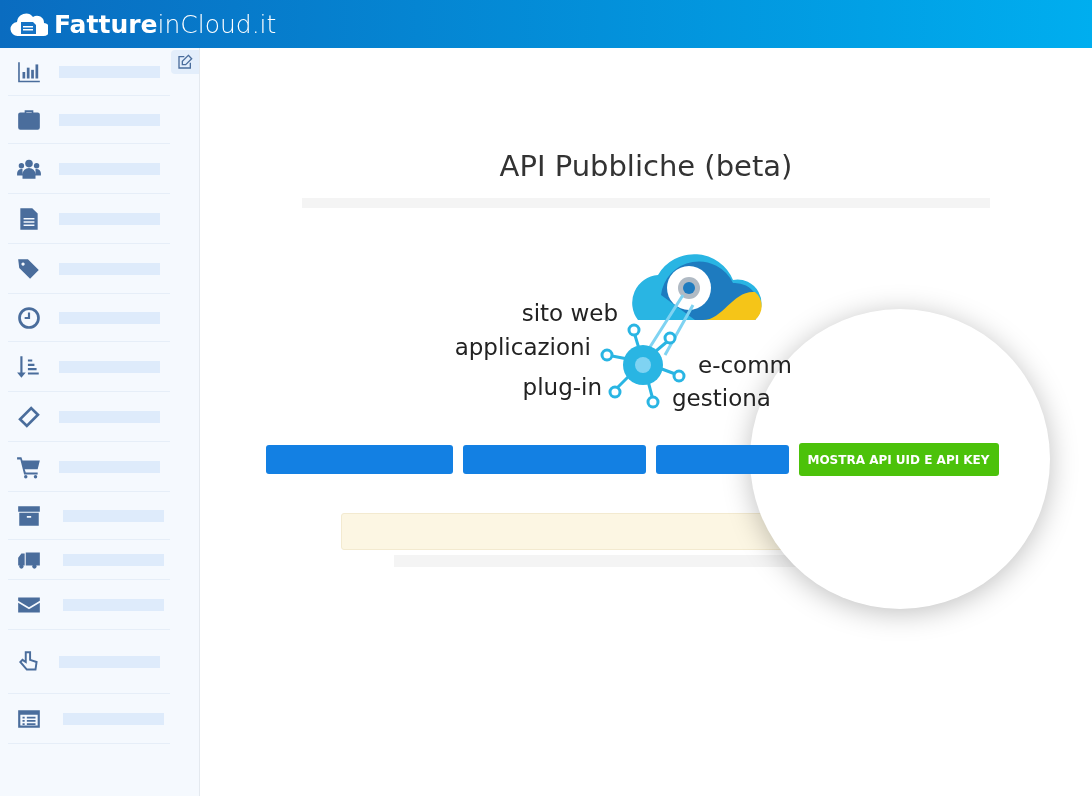  What do you see at coordinates (562, 387) in the screenshot?
I see `diagram-label: plug-in` at bounding box center [562, 387].